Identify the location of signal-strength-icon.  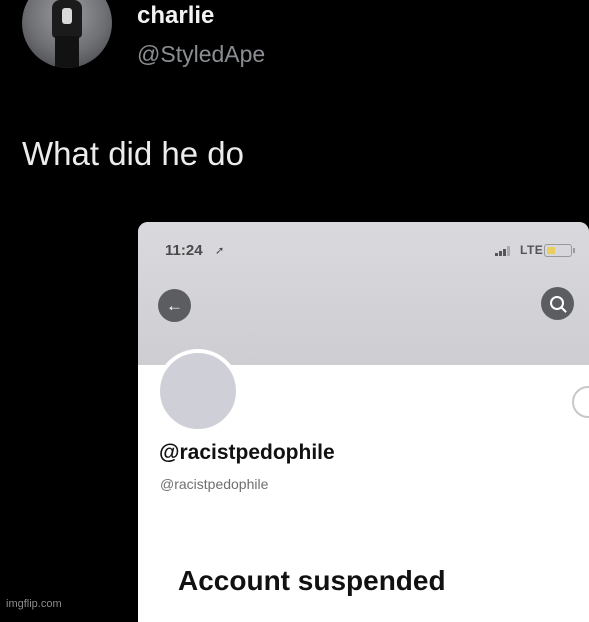
(504, 251).